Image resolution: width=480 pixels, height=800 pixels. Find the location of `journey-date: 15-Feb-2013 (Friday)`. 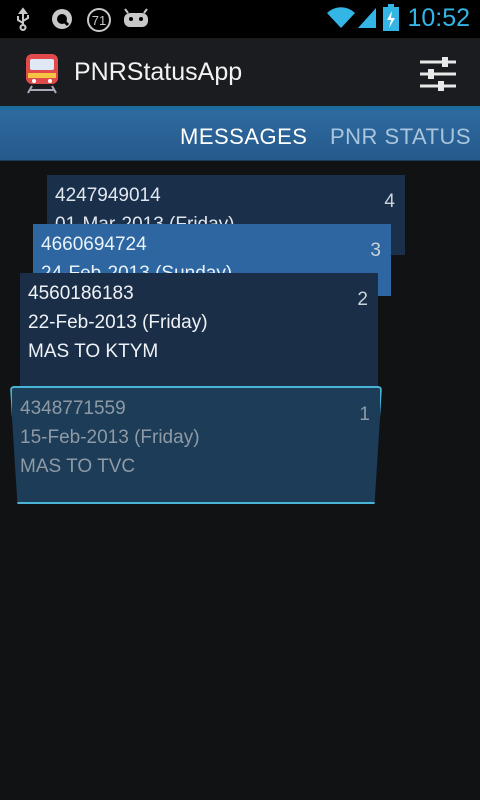

journey-date: 15-Feb-2013 (Friday) is located at coordinates (110, 437).